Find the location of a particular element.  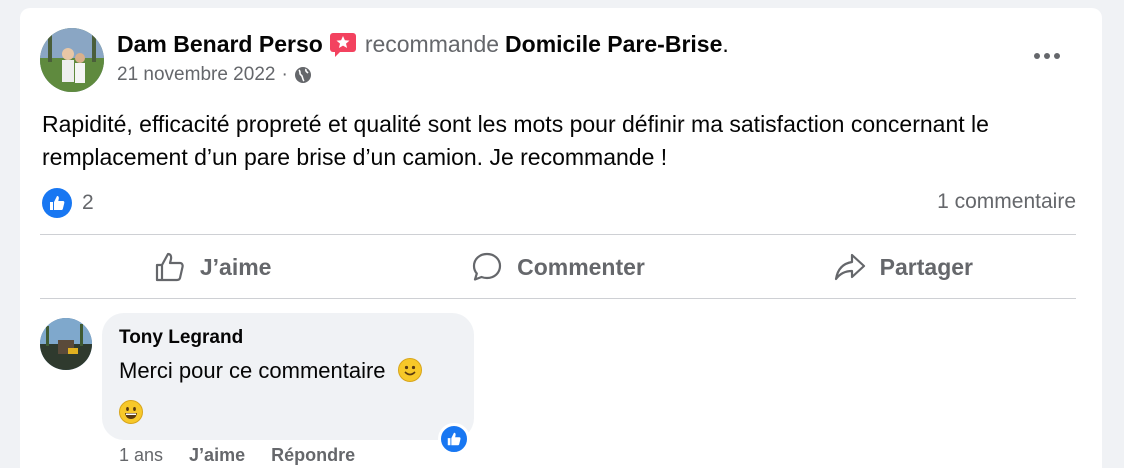

comment-actions: 1 ans J’aime Répondre is located at coordinates (237, 455).